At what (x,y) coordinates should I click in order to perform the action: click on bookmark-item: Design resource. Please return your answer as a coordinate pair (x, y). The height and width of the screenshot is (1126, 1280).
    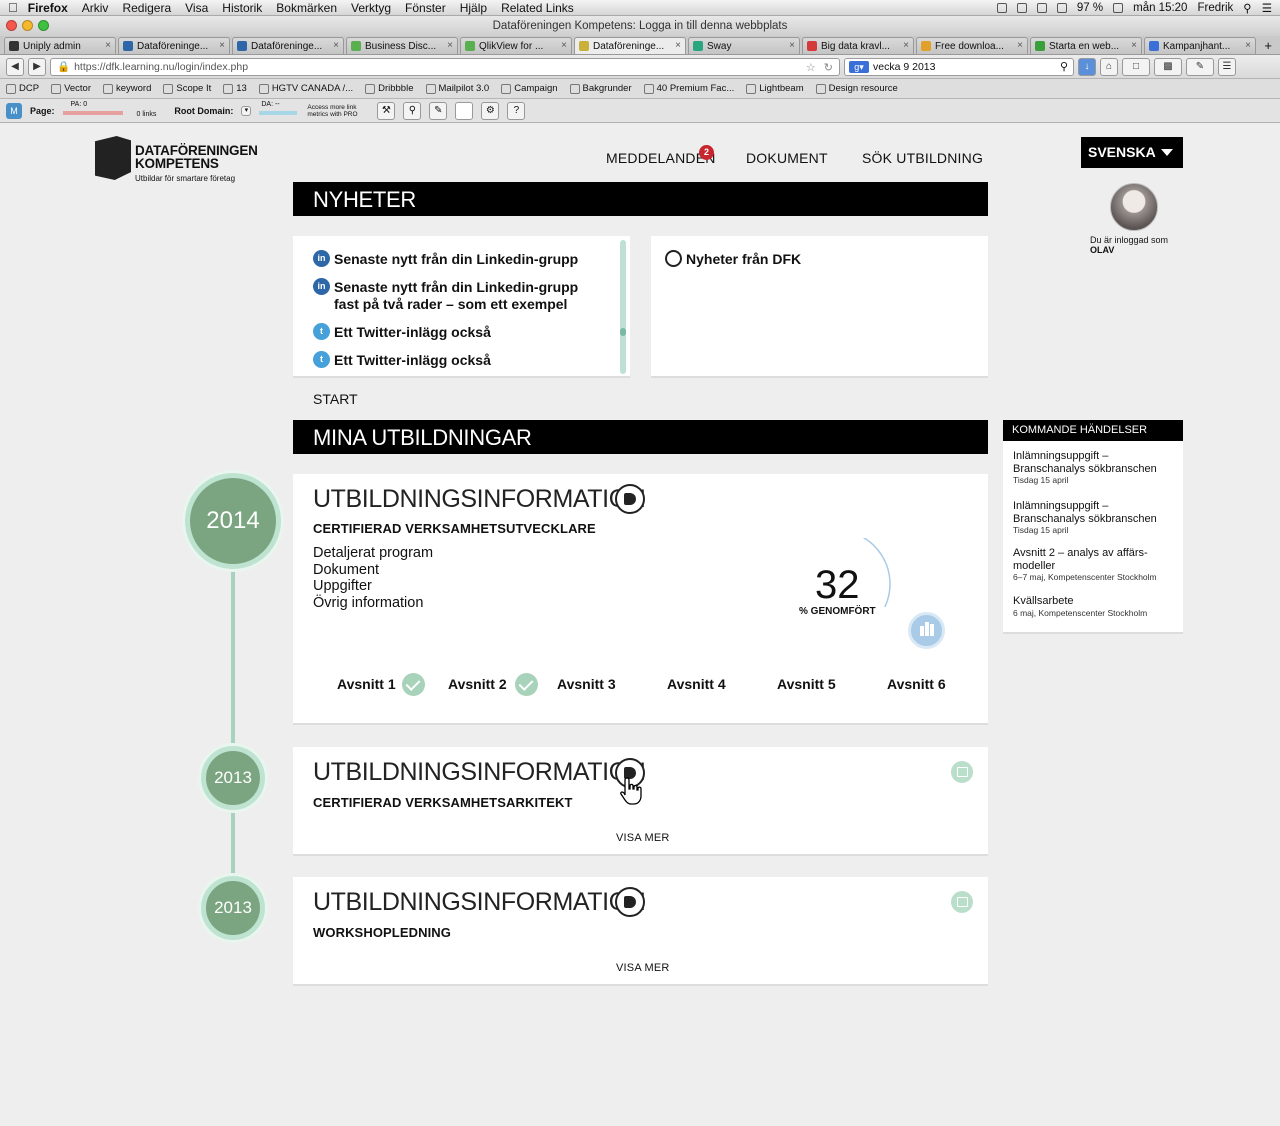
    Looking at the image, I should click on (856, 88).